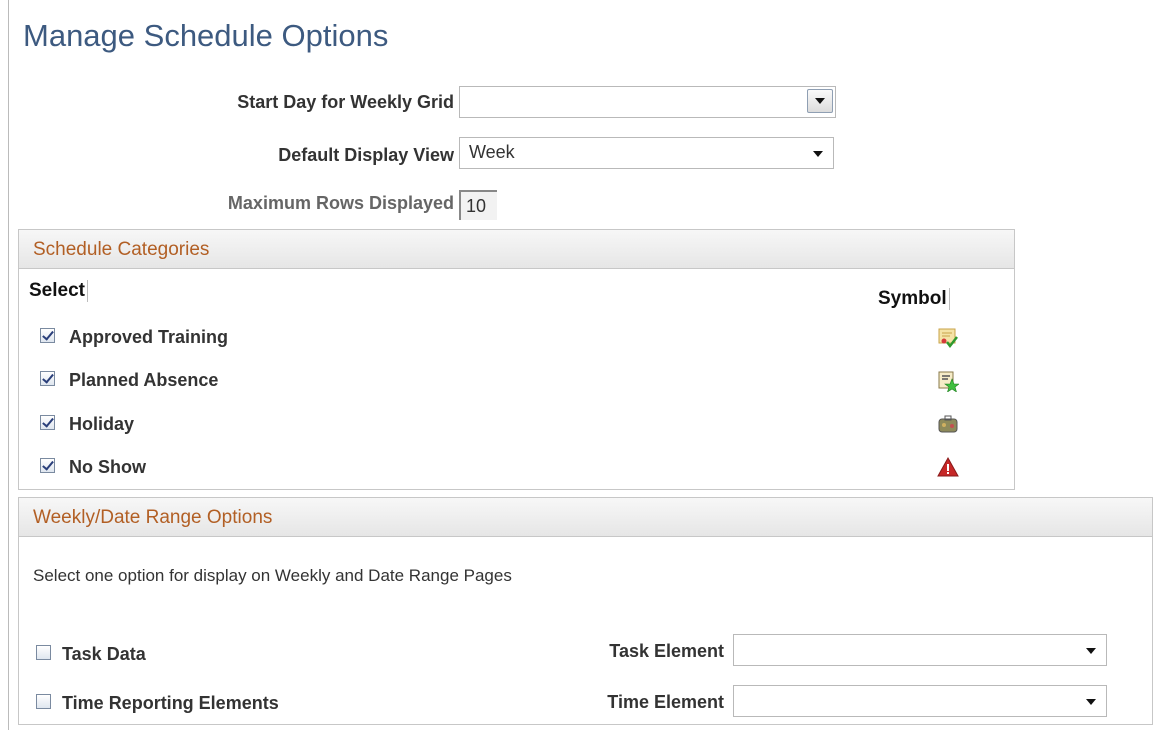 The width and height of the screenshot is (1153, 730). I want to click on time-element-label: Time Element, so click(665, 702).